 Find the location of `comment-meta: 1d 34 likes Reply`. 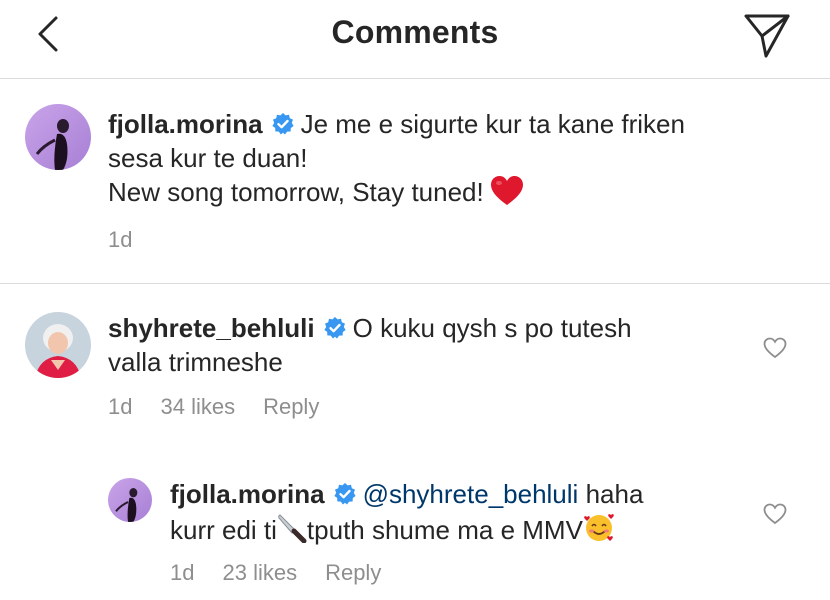

comment-meta: 1d 34 likes Reply is located at coordinates (227, 407).